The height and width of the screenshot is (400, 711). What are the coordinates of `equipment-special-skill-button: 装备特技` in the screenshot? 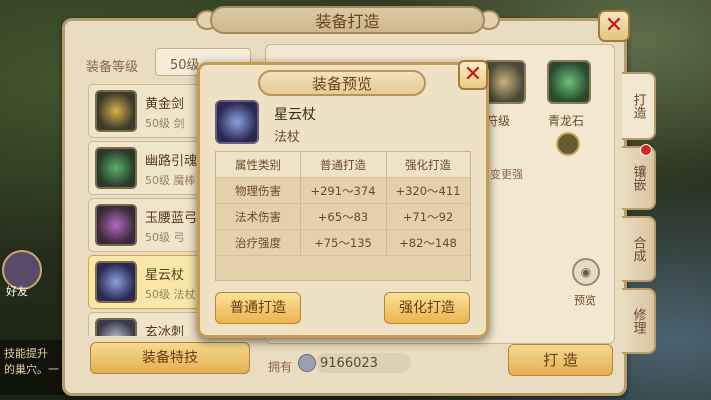 It's located at (170, 358).